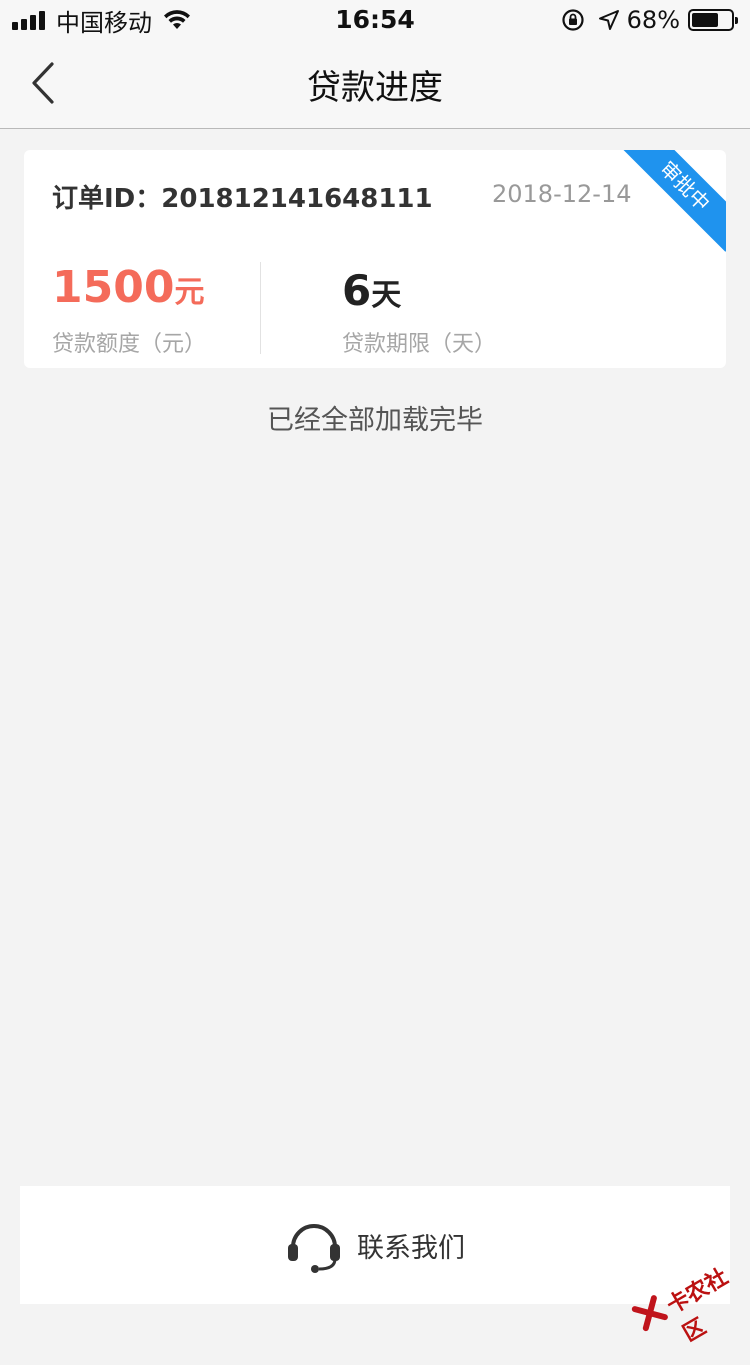  What do you see at coordinates (609, 20) in the screenshot?
I see `location-arrow-icon` at bounding box center [609, 20].